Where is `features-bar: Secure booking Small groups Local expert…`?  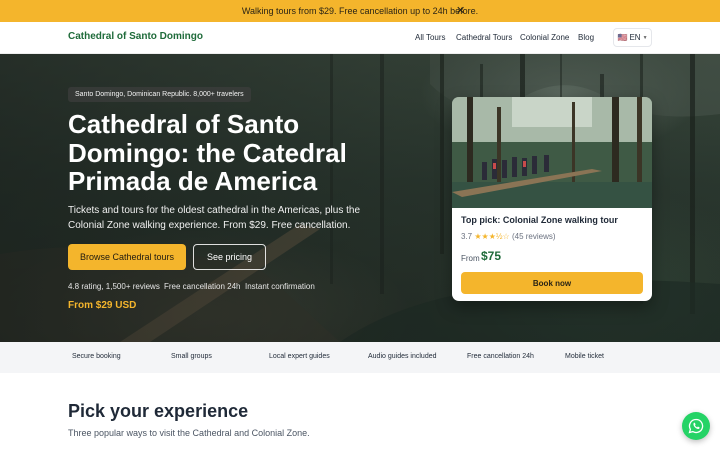
features-bar: Secure booking Small groups Local expert… is located at coordinates (360, 357).